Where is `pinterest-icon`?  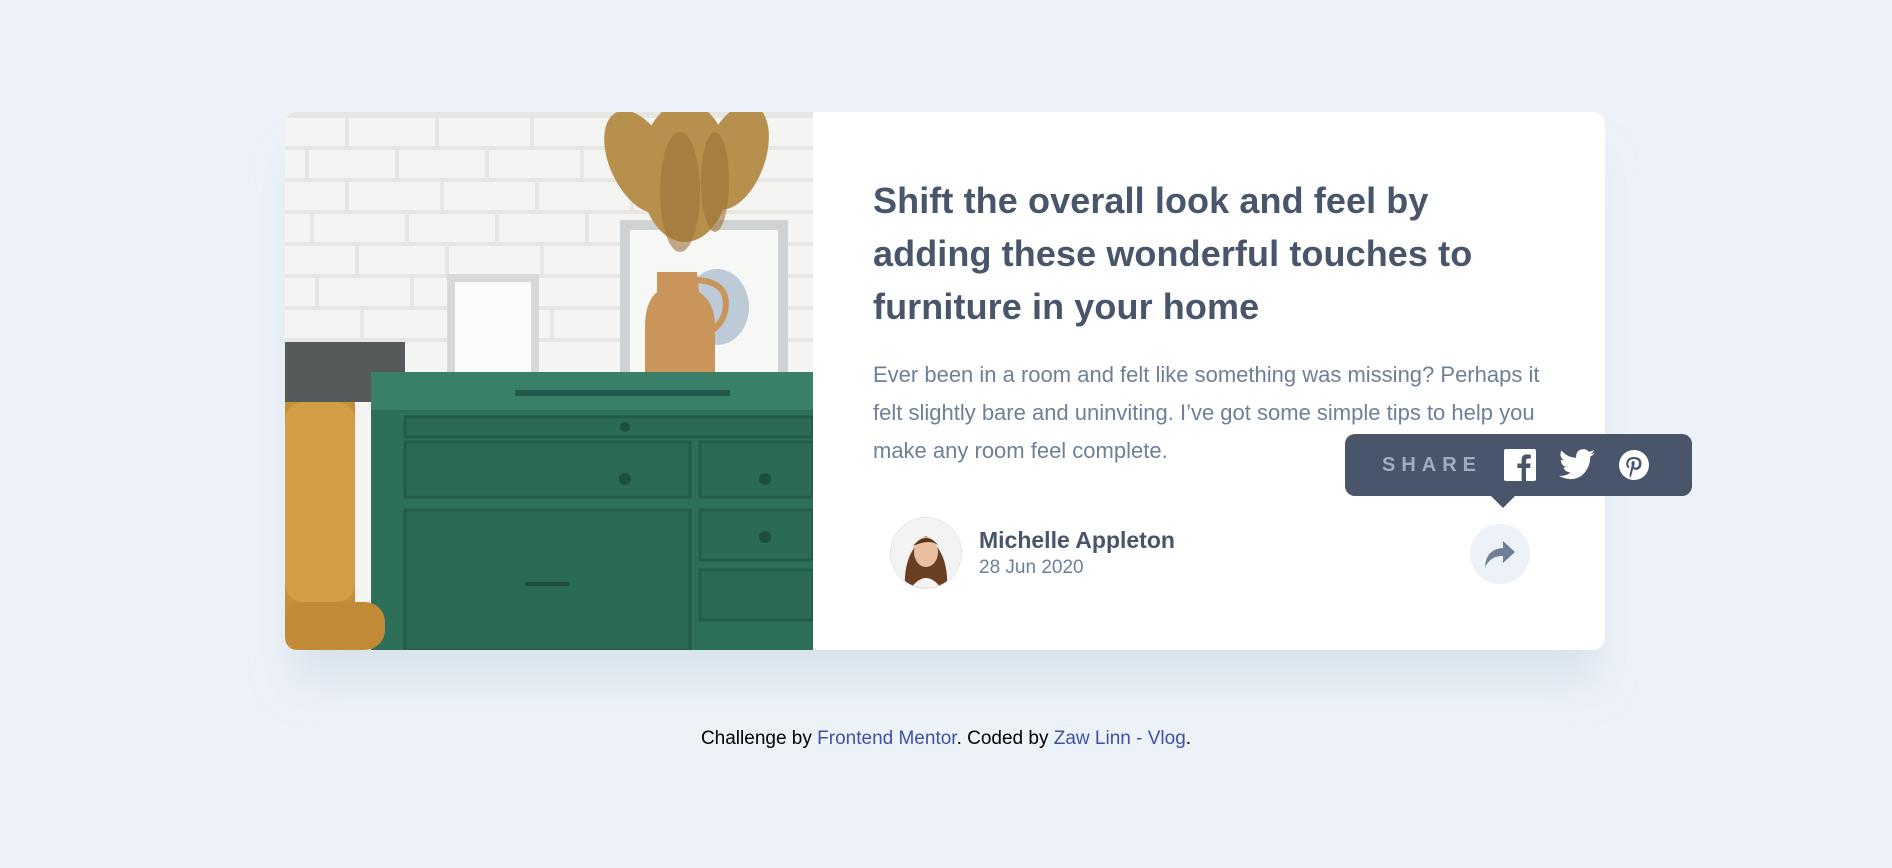 pinterest-icon is located at coordinates (1634, 465).